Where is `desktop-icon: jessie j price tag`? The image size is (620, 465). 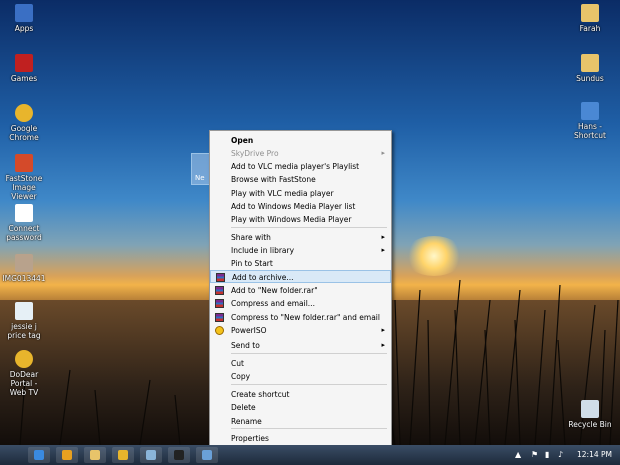 desktop-icon: jessie j price tag is located at coordinates (24, 321).